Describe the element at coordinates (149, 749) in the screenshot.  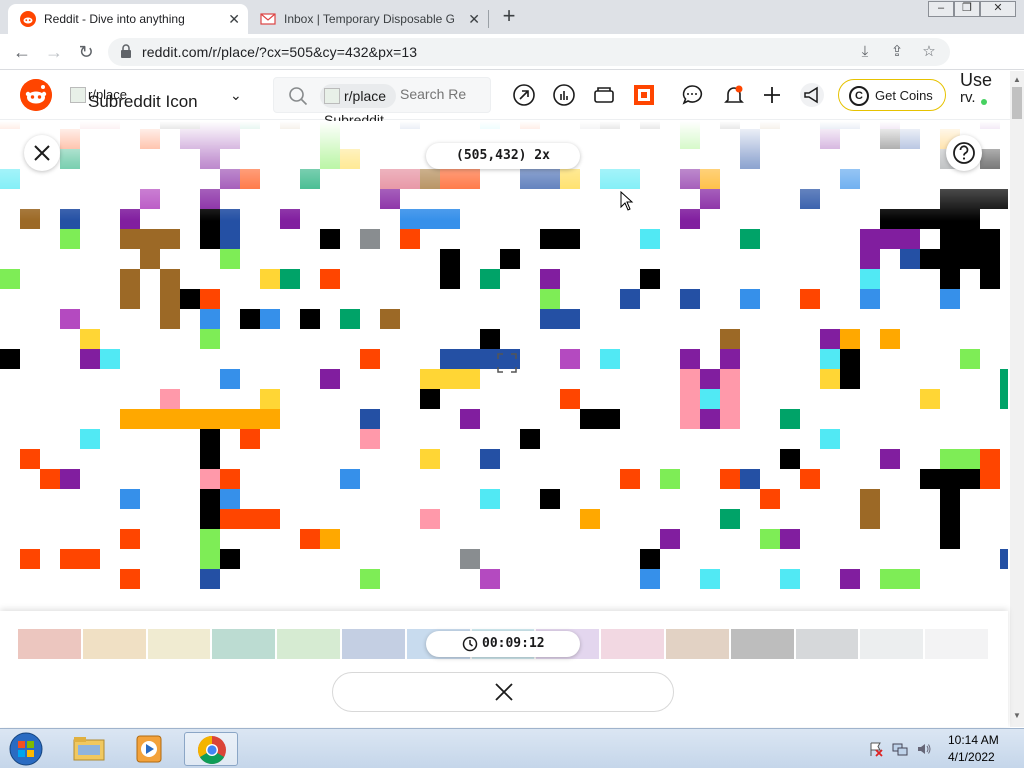
I see `media-player-icon` at that location.